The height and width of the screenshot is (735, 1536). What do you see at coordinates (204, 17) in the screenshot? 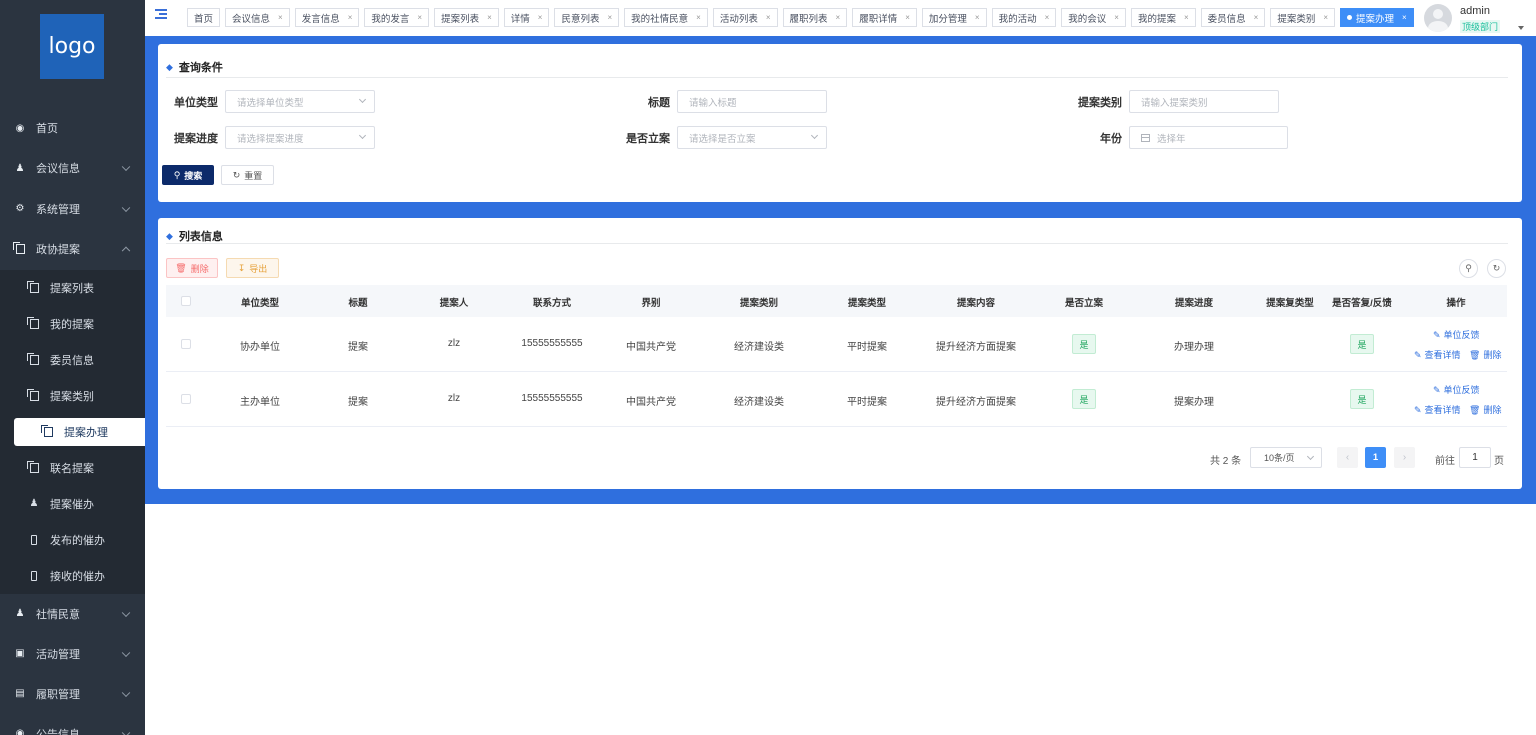
I see `tab-0: 首页` at bounding box center [204, 17].